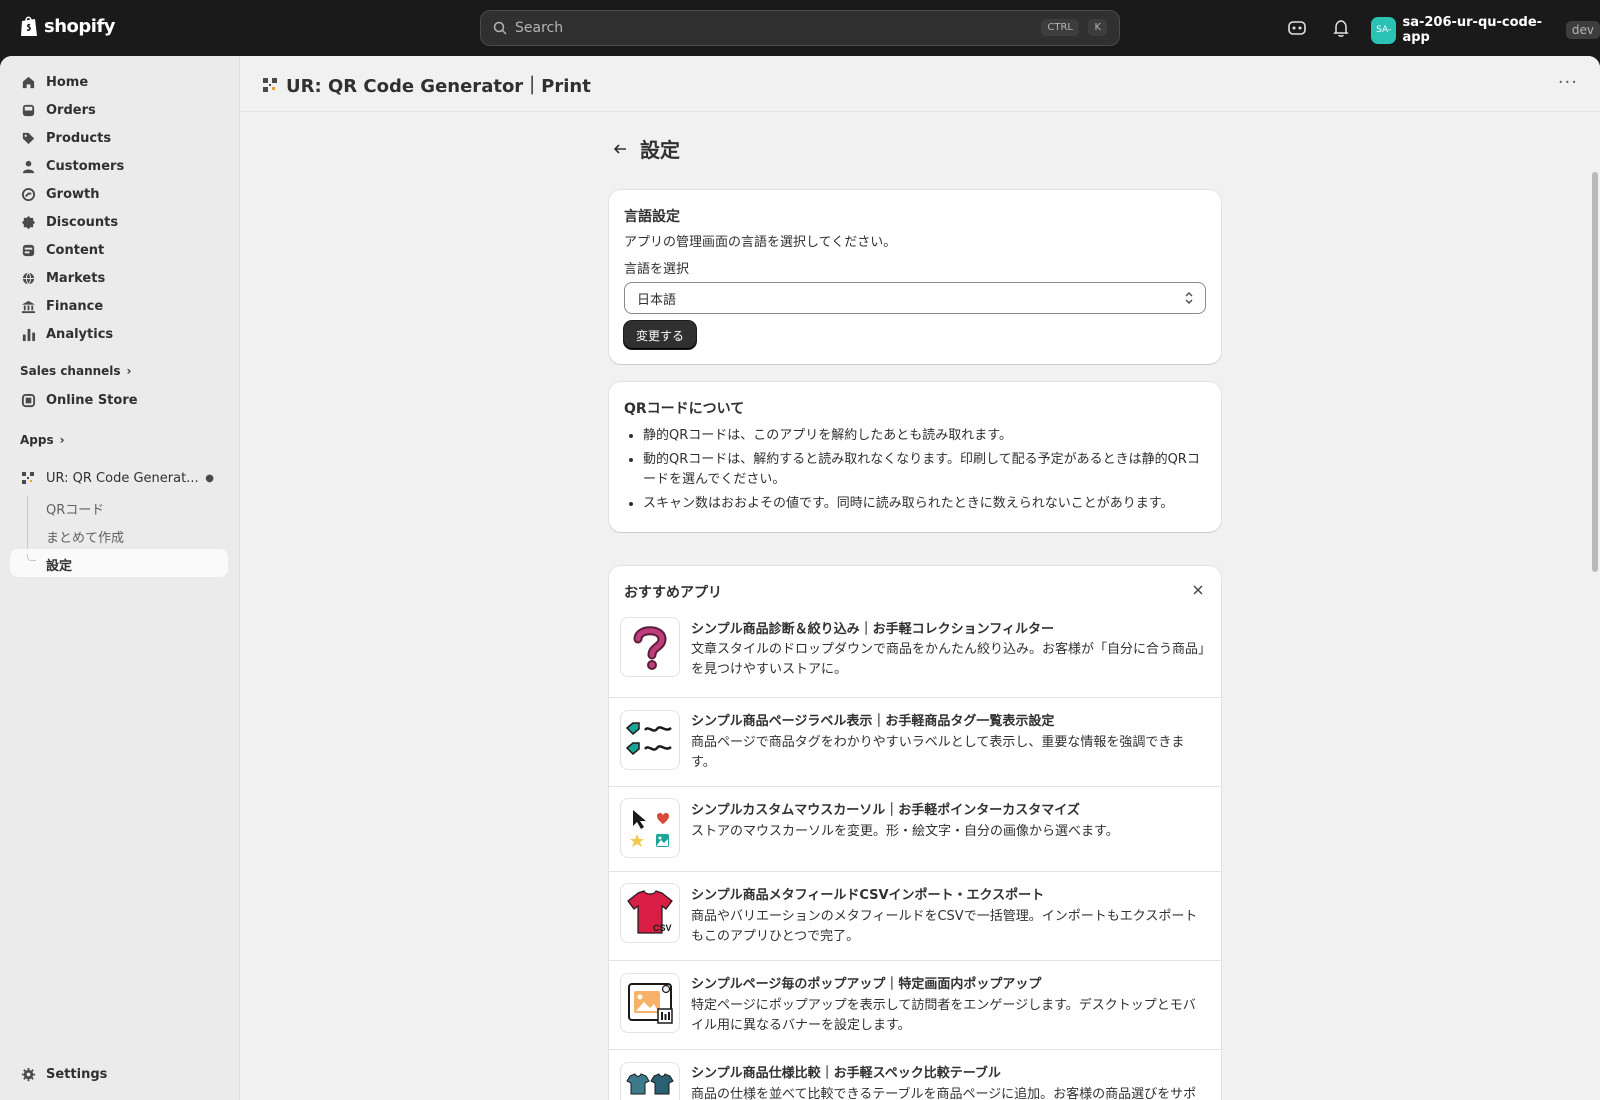 This screenshot has height=1100, width=1600. Describe the element at coordinates (1341, 28) in the screenshot. I see `bell-icon` at that location.